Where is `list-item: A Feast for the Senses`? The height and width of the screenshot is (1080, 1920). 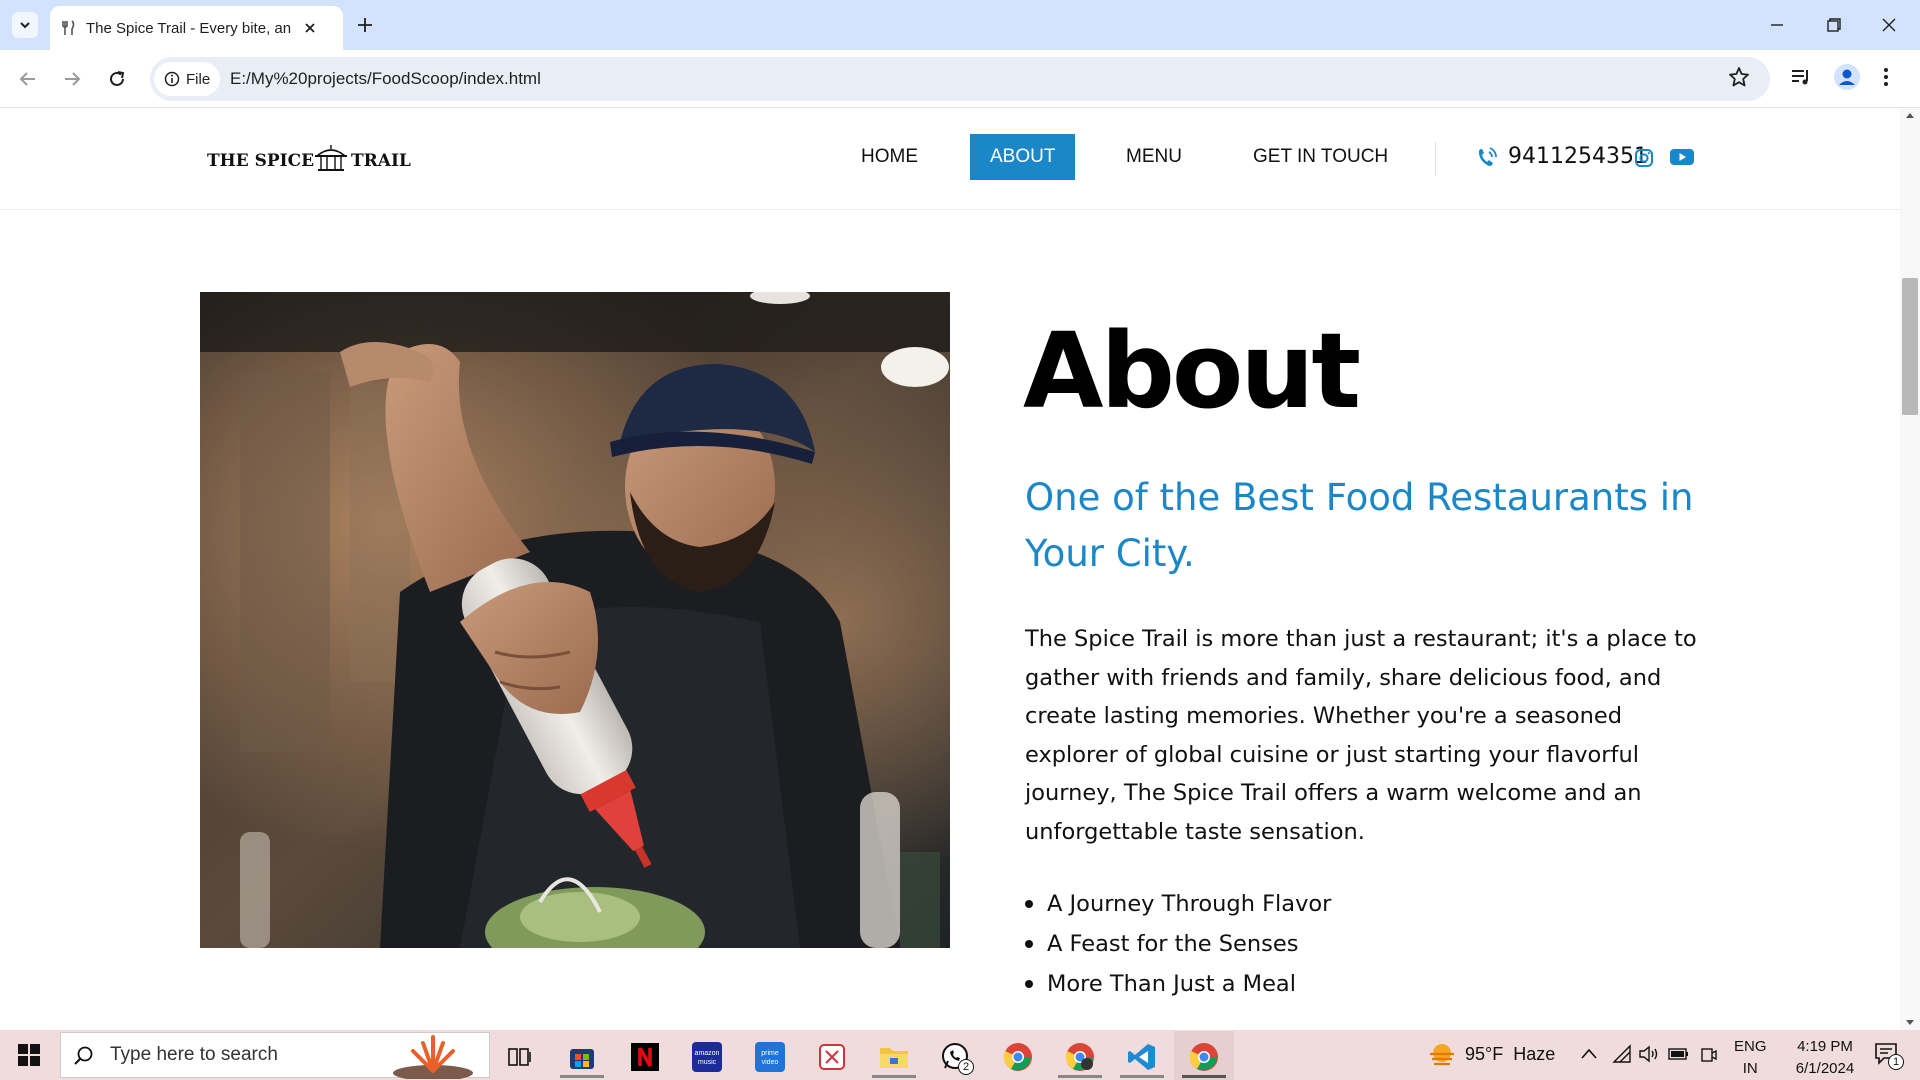
list-item: A Feast for the Senses is located at coordinates (1178, 944).